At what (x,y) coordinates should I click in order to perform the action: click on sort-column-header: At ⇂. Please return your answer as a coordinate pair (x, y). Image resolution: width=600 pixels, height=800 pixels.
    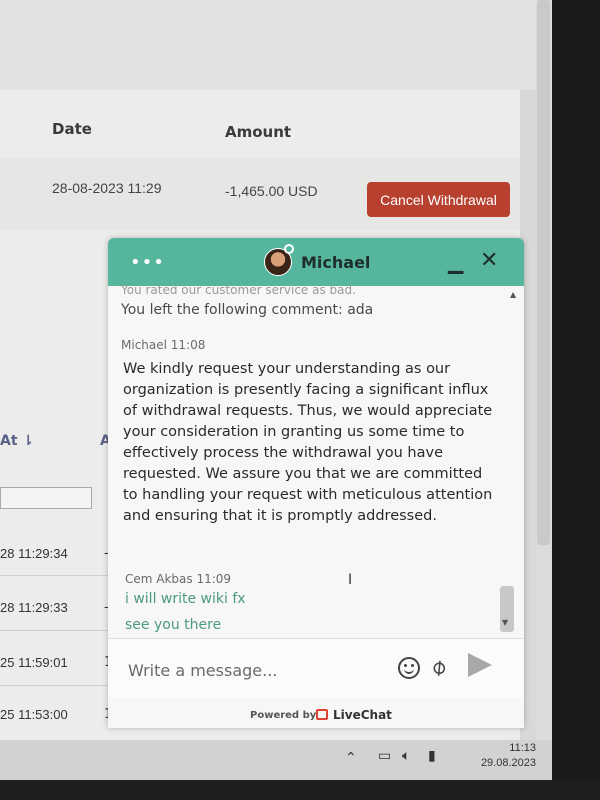
    Looking at the image, I should click on (17, 441).